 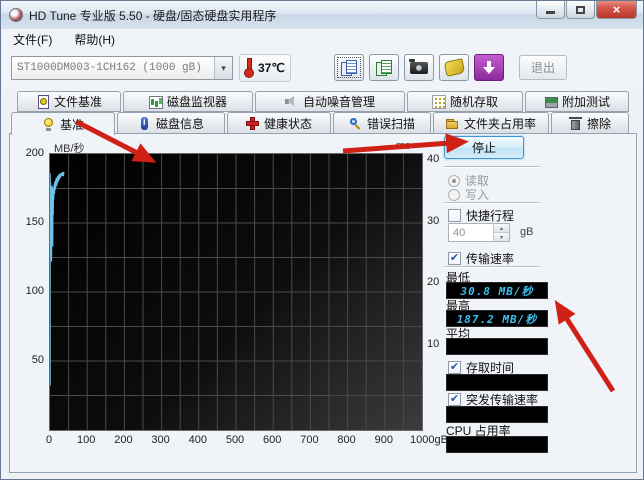 I want to click on copy-text-icon, so click(x=349, y=68).